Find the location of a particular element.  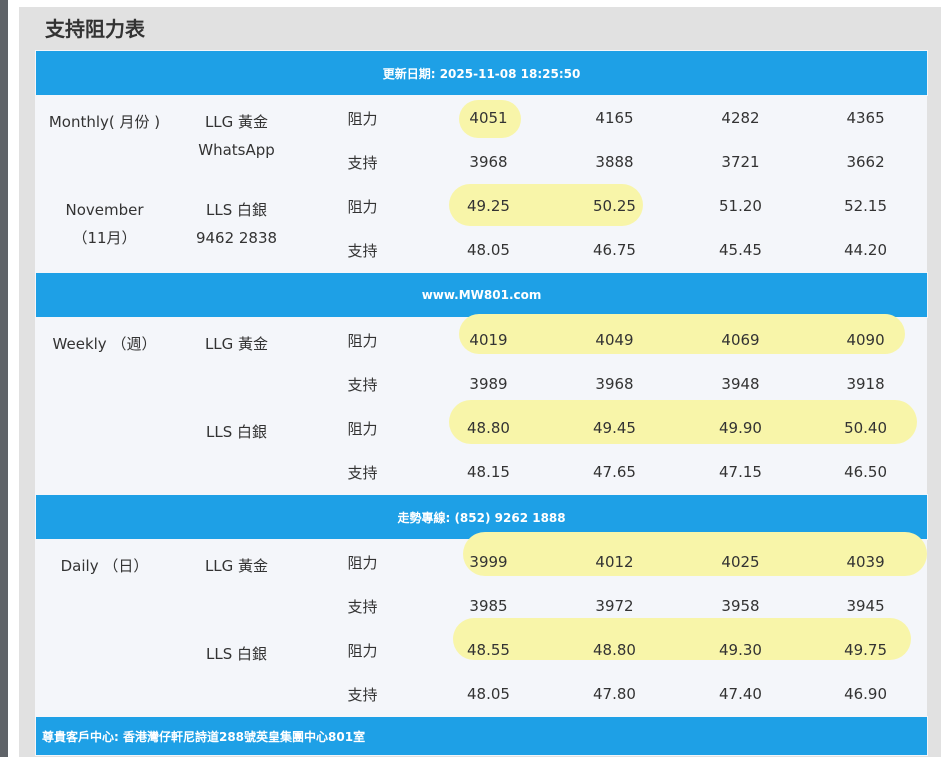

value-cell: 46.50 is located at coordinates (866, 472).